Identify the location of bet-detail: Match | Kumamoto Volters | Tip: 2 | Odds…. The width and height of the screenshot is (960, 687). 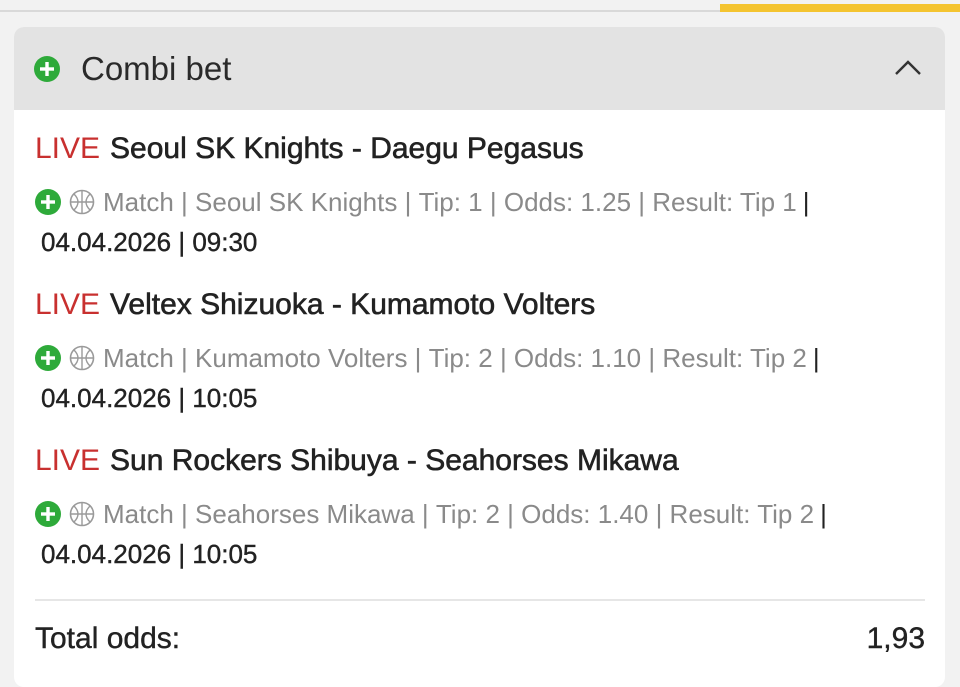
(485, 358).